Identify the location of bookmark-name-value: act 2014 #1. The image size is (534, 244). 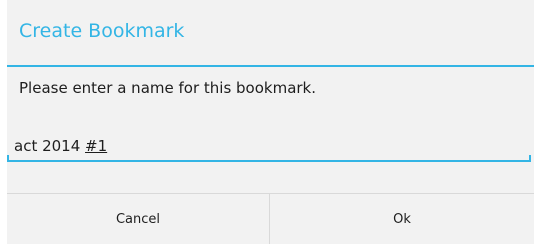
(60, 146).